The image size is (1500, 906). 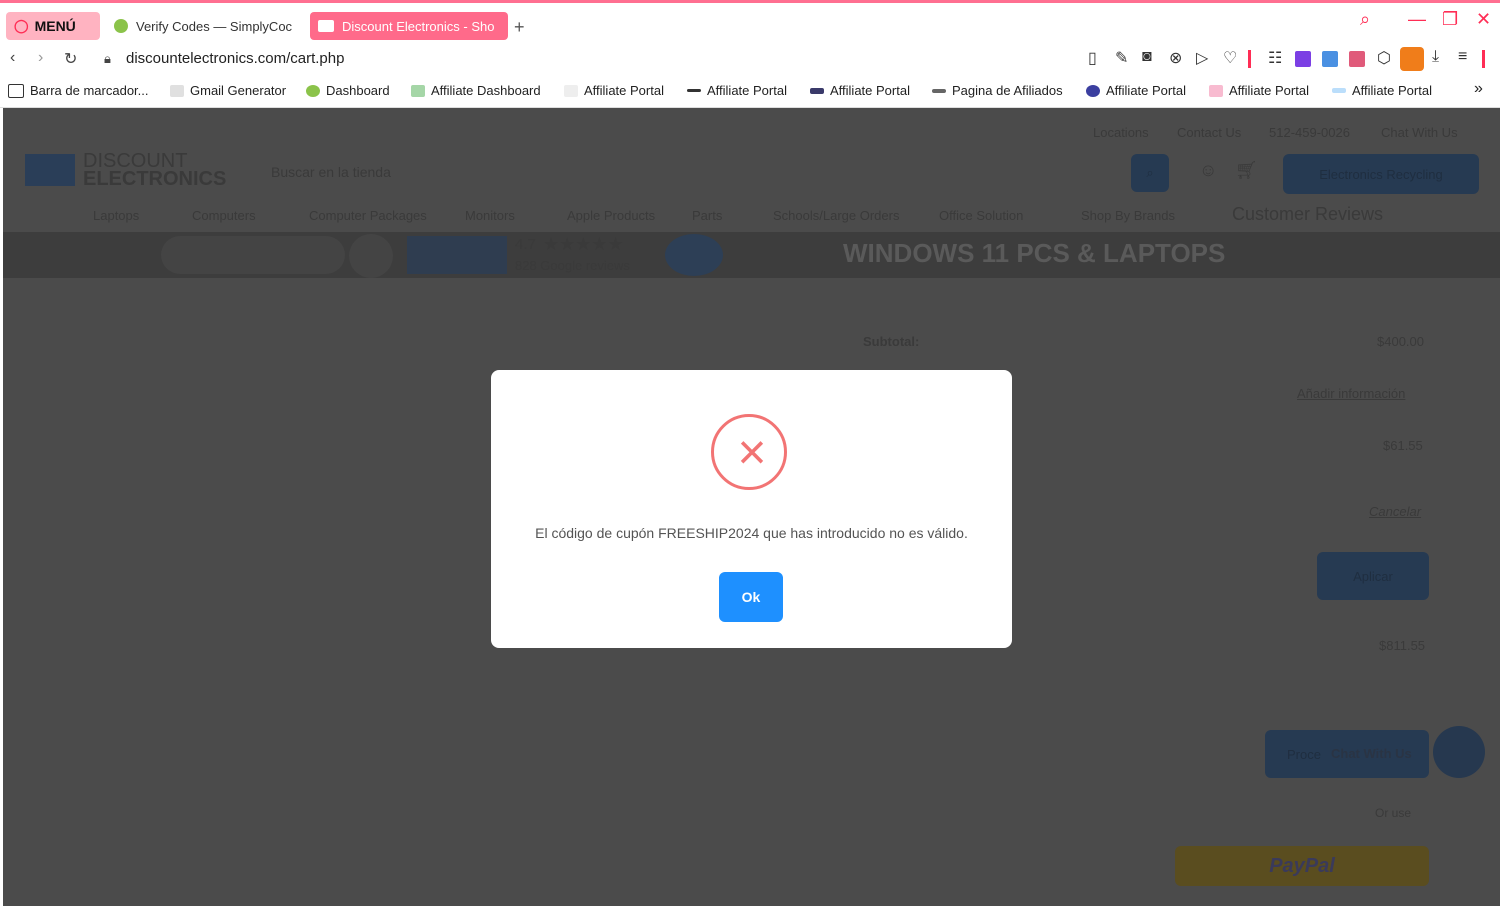 I want to click on bookmarks-overflow-icon: », so click(x=1478, y=89).